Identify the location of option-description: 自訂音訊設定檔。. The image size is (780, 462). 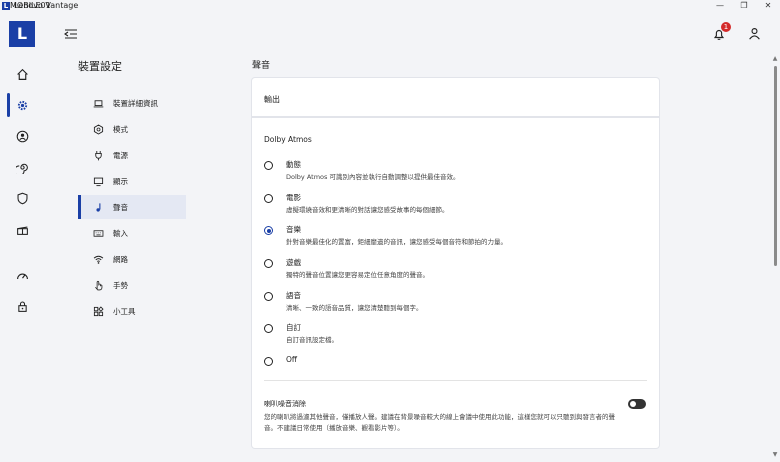
(312, 340).